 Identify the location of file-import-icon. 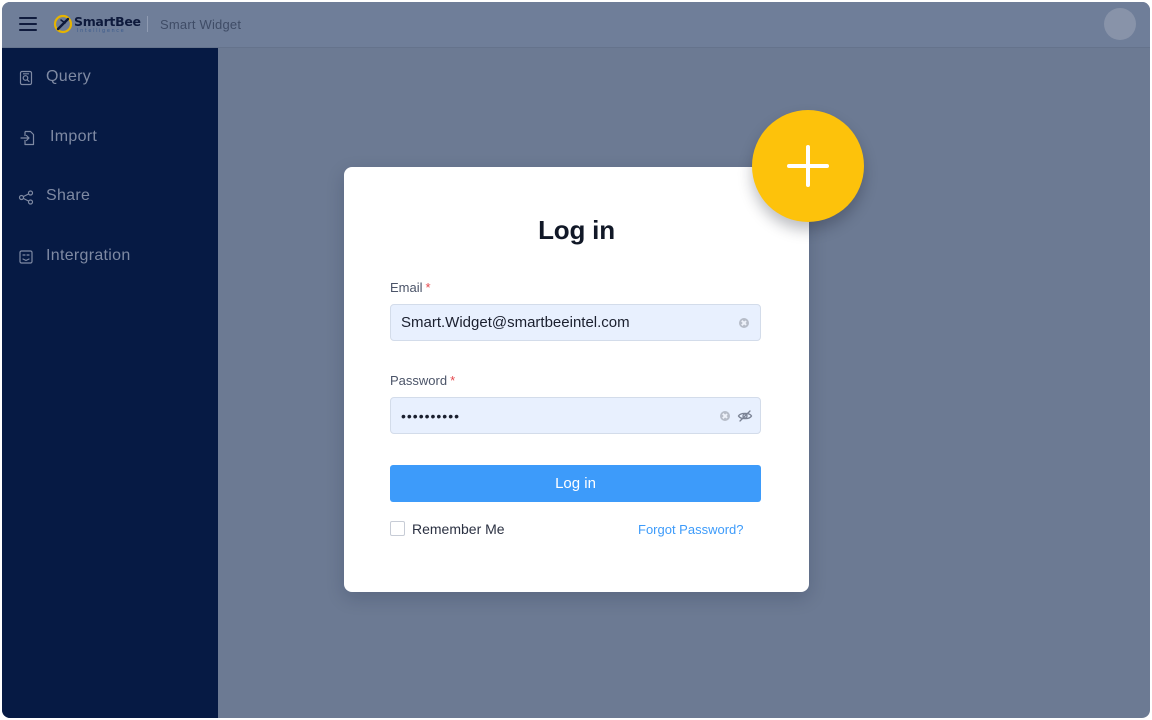
(27, 138).